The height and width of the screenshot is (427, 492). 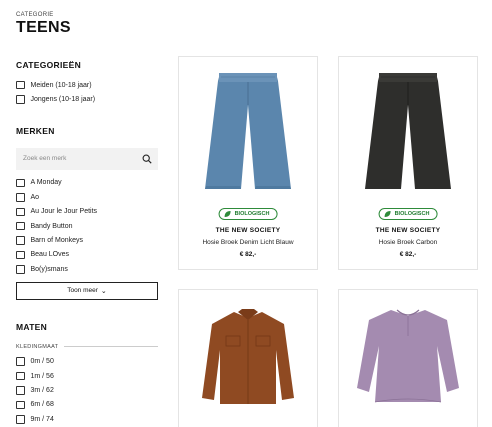 What do you see at coordinates (103, 291) in the screenshot?
I see `chevron-down-icon: ⌄` at bounding box center [103, 291].